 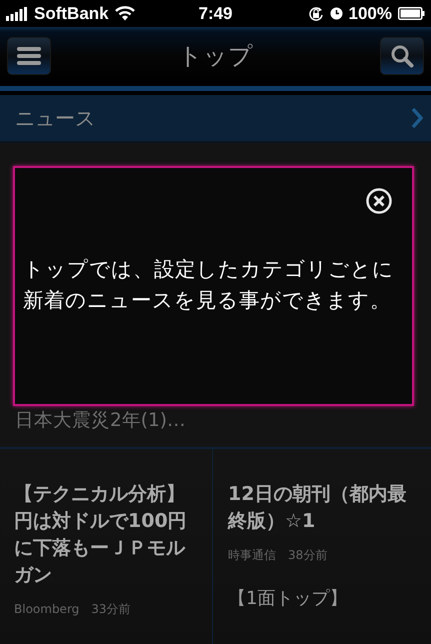 I want to click on menu-icon, so click(x=29, y=56).